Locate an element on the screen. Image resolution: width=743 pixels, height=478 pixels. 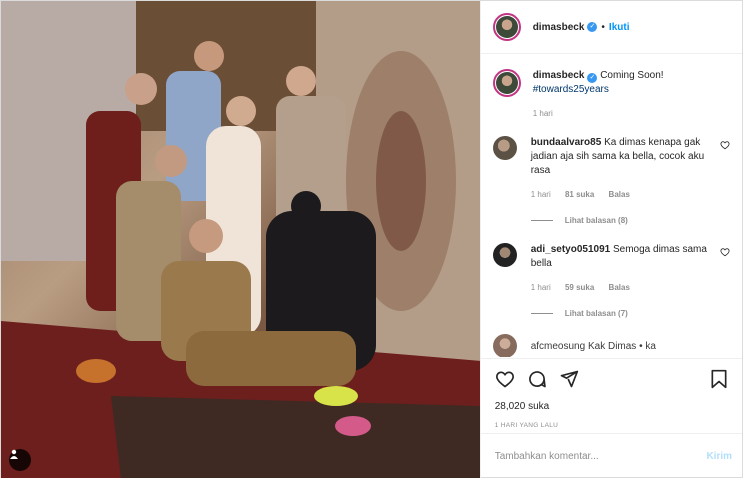
post-username: dimasbeck is located at coordinates (559, 27).